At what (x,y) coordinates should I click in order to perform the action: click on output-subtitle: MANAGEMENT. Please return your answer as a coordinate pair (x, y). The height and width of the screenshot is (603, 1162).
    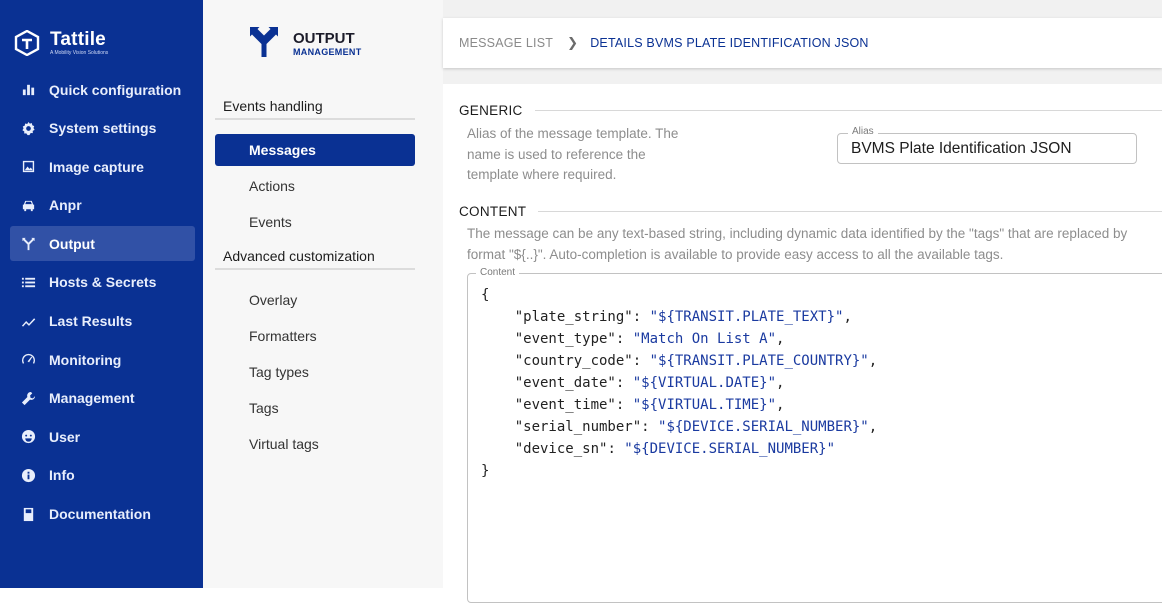
    Looking at the image, I should click on (327, 52).